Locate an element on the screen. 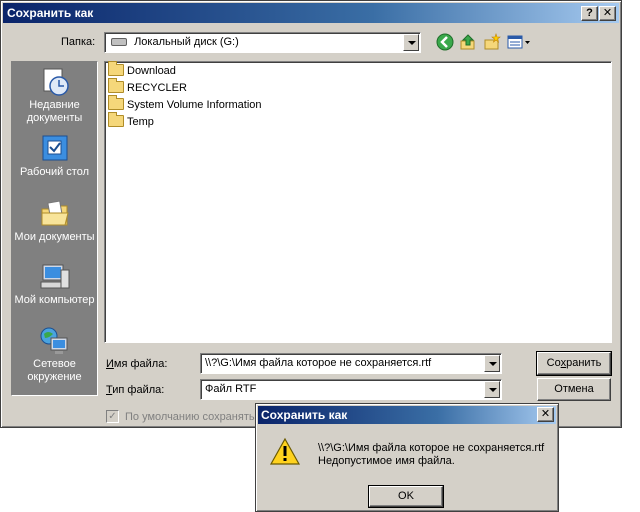 The width and height of the screenshot is (640, 512). filetype-select: Файл RTF is located at coordinates (351, 389).